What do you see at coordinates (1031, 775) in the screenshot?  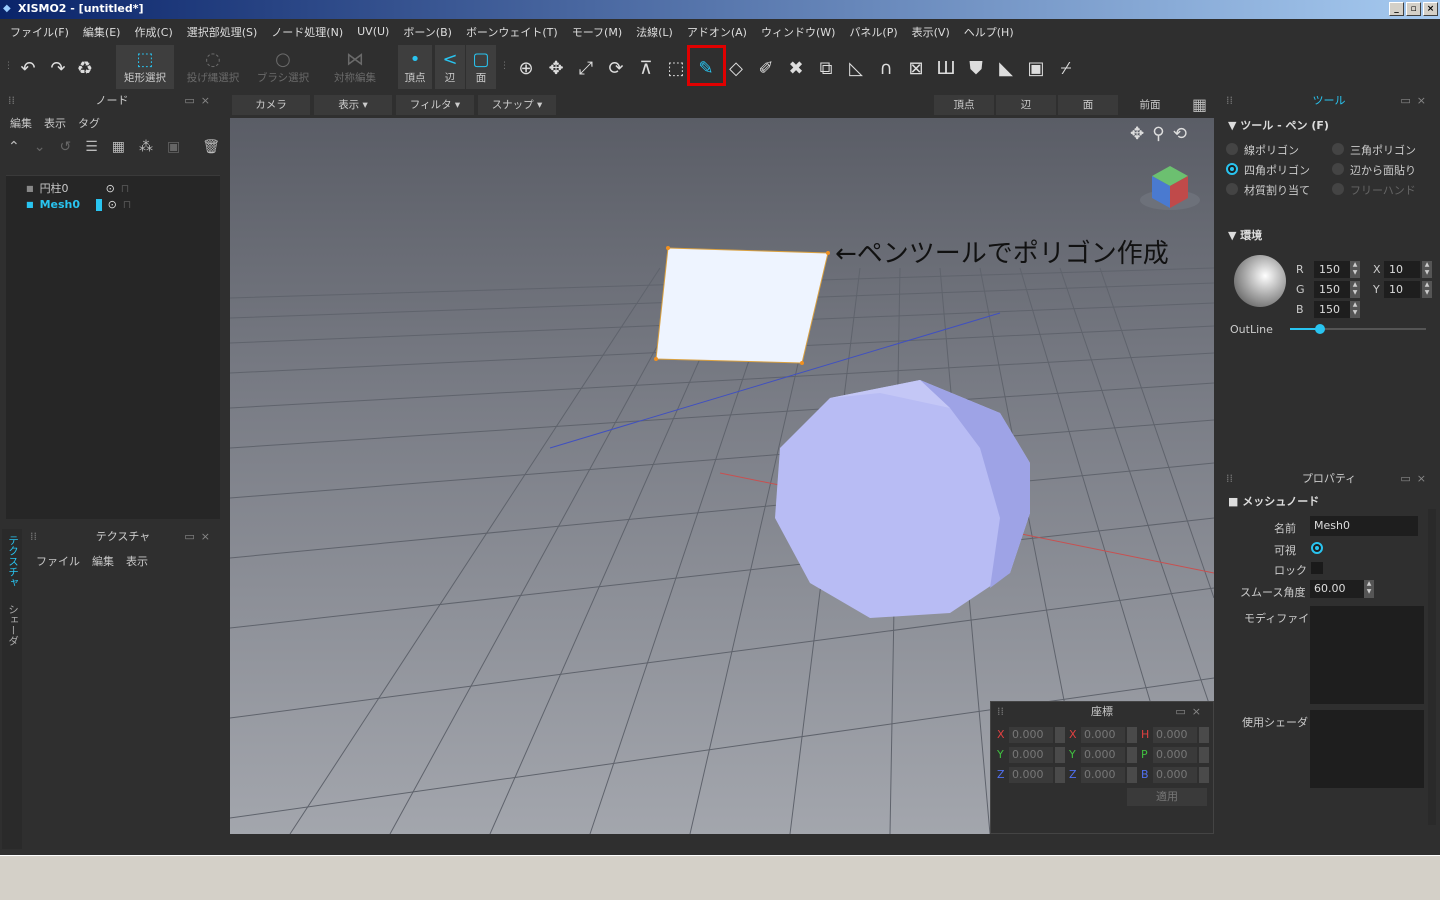 I see `coord-z-field: 0.000` at bounding box center [1031, 775].